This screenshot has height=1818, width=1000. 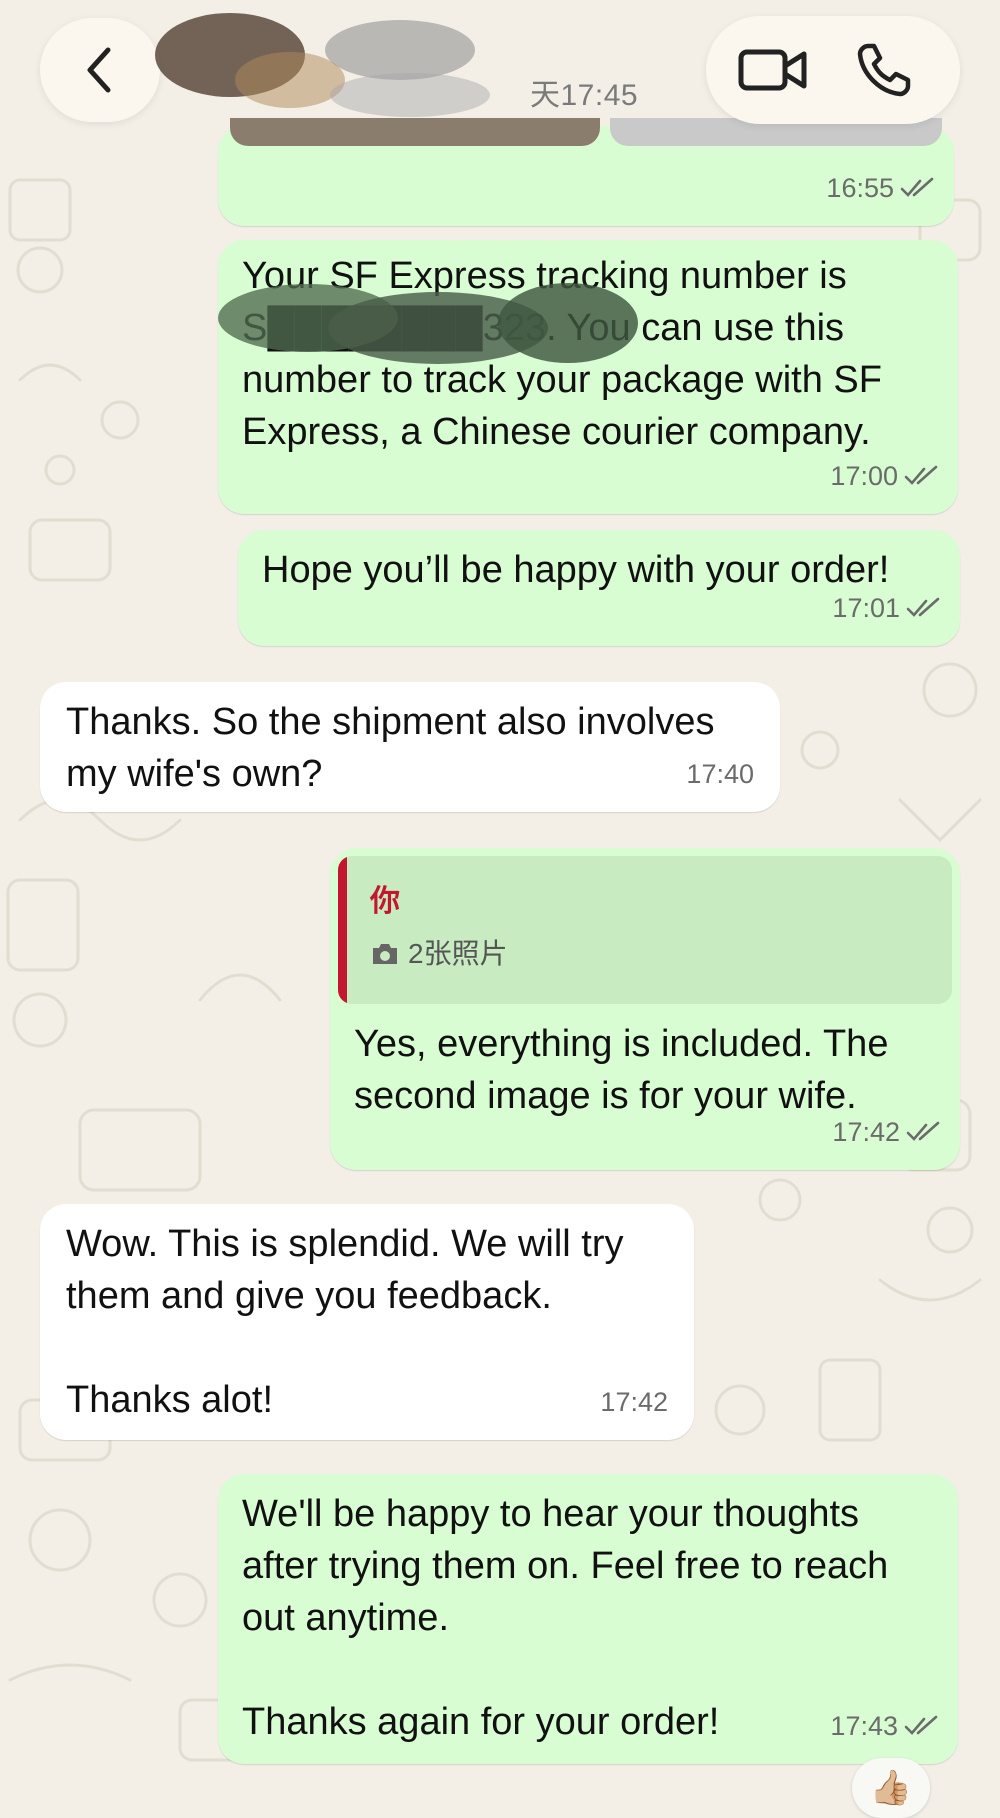 I want to click on message-meta: 17:01, so click(x=886, y=608).